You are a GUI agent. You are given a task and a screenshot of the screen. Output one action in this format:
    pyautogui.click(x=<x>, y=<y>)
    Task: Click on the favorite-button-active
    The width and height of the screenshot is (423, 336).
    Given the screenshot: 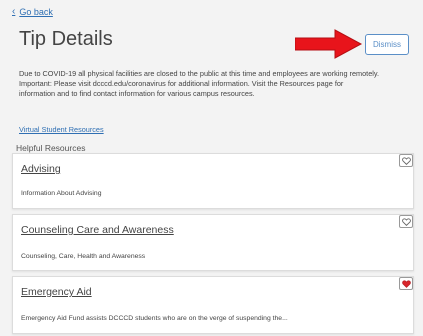 What is the action you would take?
    pyautogui.click(x=406, y=283)
    